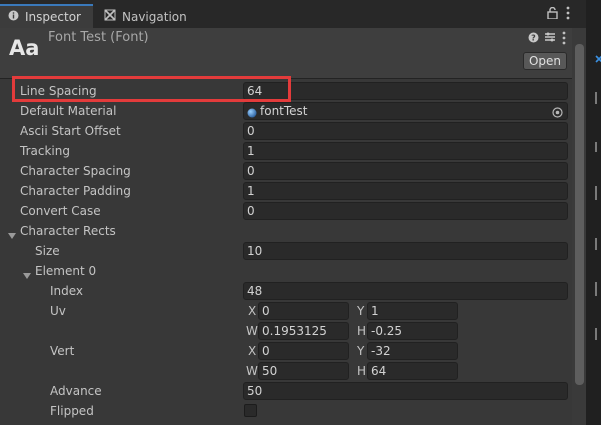 The height and width of the screenshot is (425, 601). What do you see at coordinates (405, 291) in the screenshot?
I see `index-field: 48` at bounding box center [405, 291].